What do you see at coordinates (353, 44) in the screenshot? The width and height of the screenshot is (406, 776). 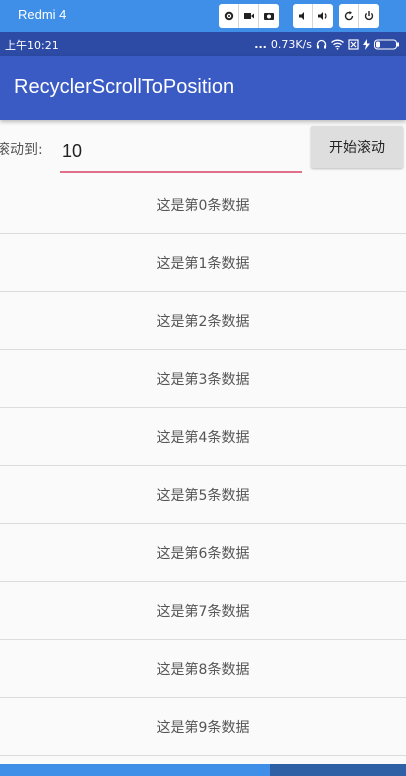 I see `no-sim-icon` at bounding box center [353, 44].